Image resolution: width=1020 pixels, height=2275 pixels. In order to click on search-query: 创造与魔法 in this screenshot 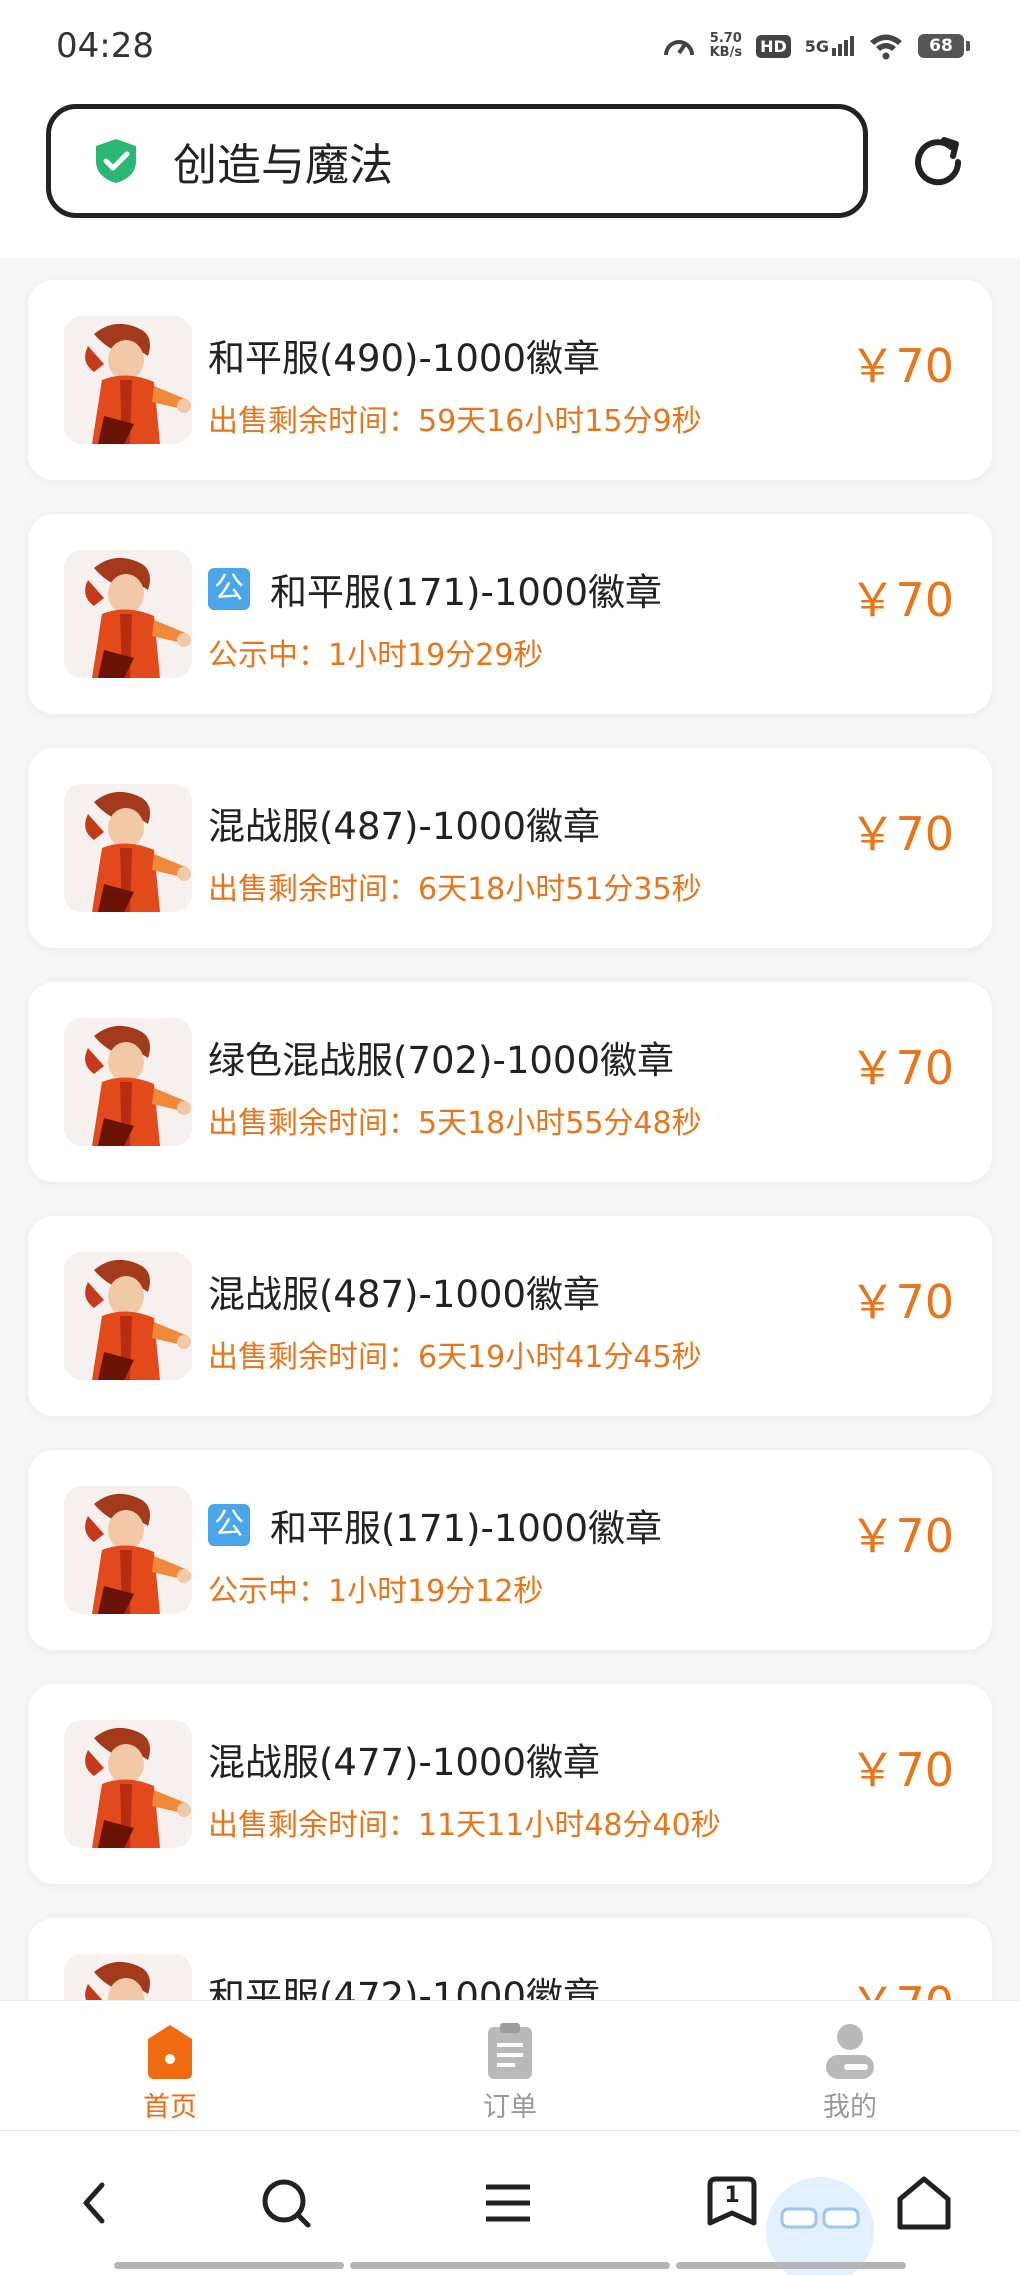, I will do `click(283, 165)`.